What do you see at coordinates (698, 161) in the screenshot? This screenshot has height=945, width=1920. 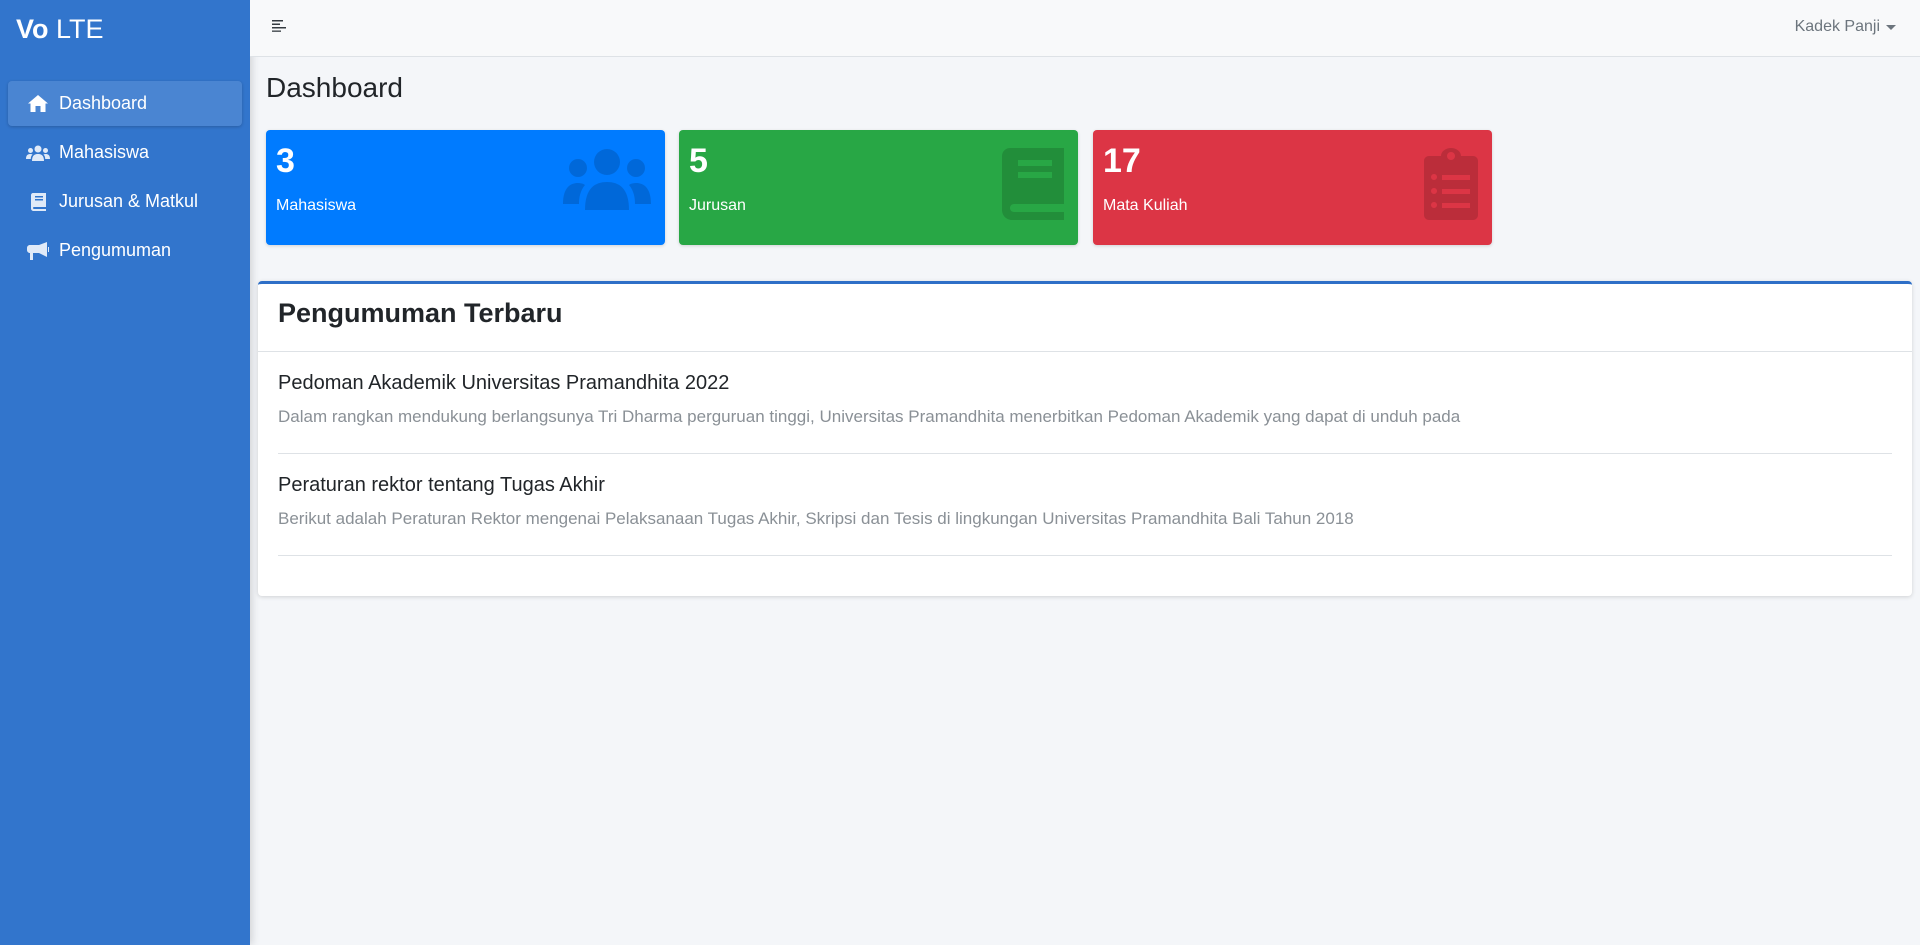 I see `stat-value: 5` at bounding box center [698, 161].